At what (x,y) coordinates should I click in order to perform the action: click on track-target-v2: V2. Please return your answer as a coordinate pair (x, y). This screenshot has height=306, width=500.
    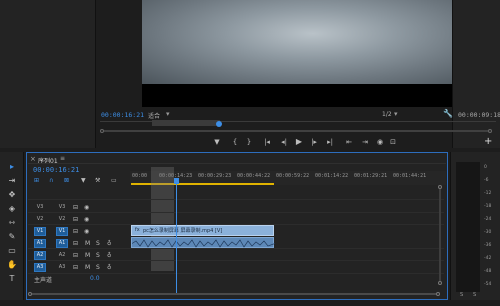
    Looking at the image, I should click on (62, 219).